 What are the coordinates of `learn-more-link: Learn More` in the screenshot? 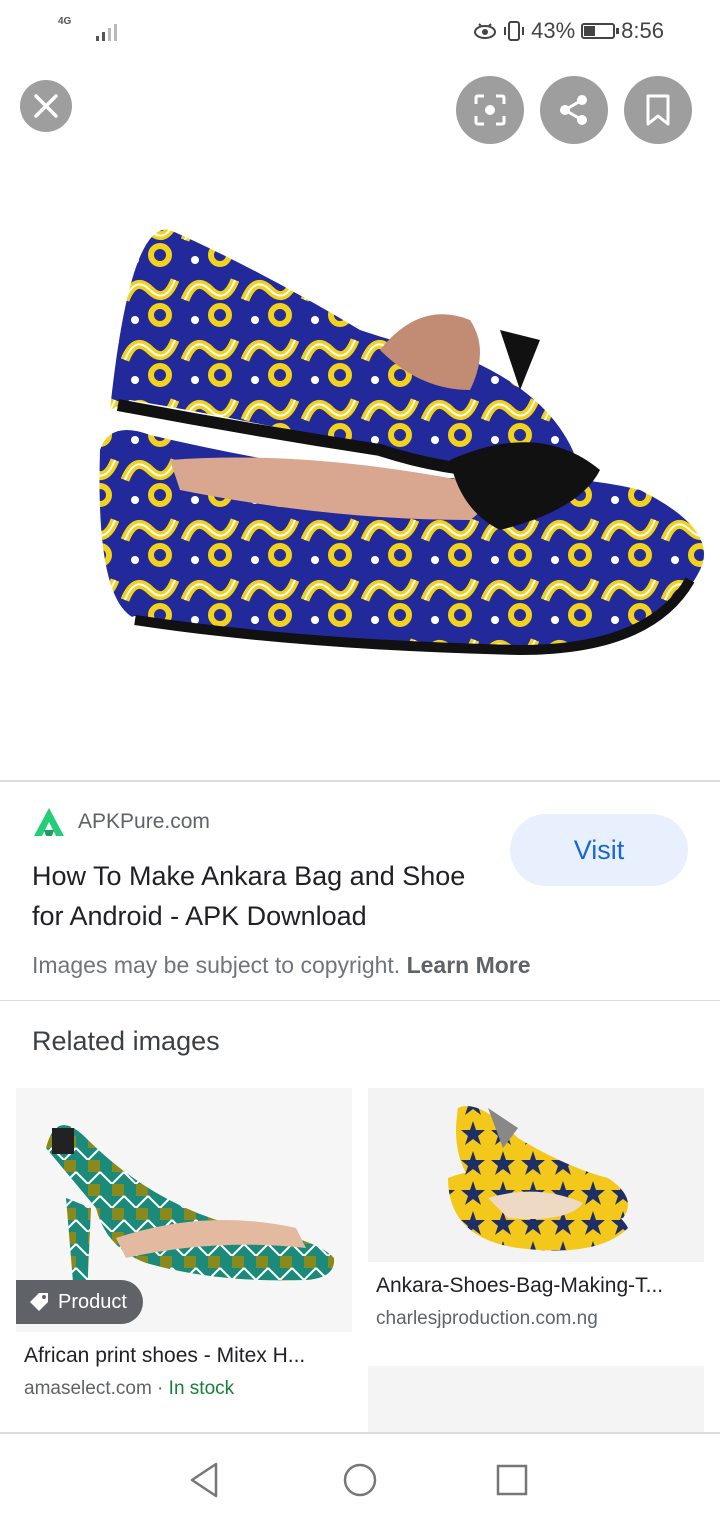 It's located at (469, 965).